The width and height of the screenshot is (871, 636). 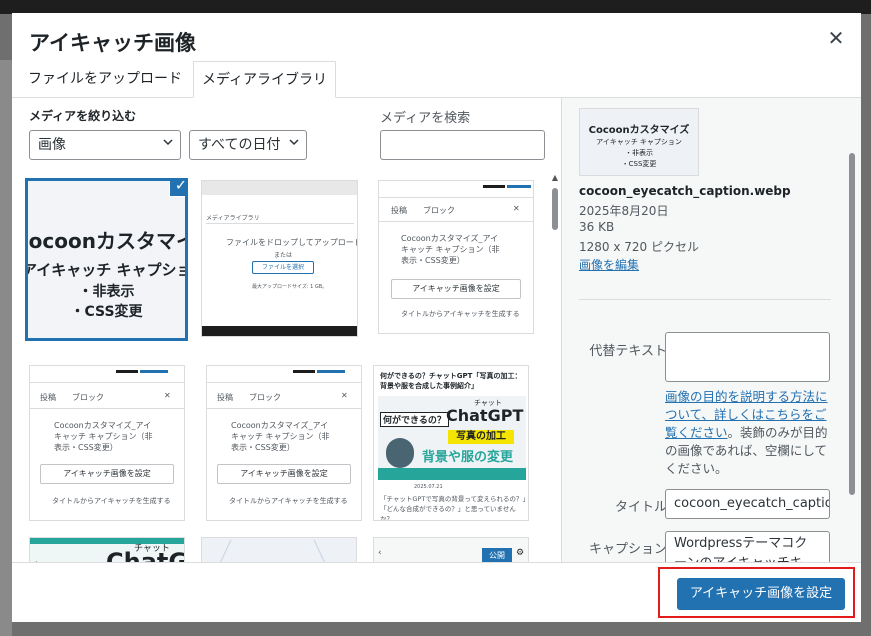 What do you see at coordinates (380, 553) in the screenshot?
I see `chevron-left-icon: ‹` at bounding box center [380, 553].